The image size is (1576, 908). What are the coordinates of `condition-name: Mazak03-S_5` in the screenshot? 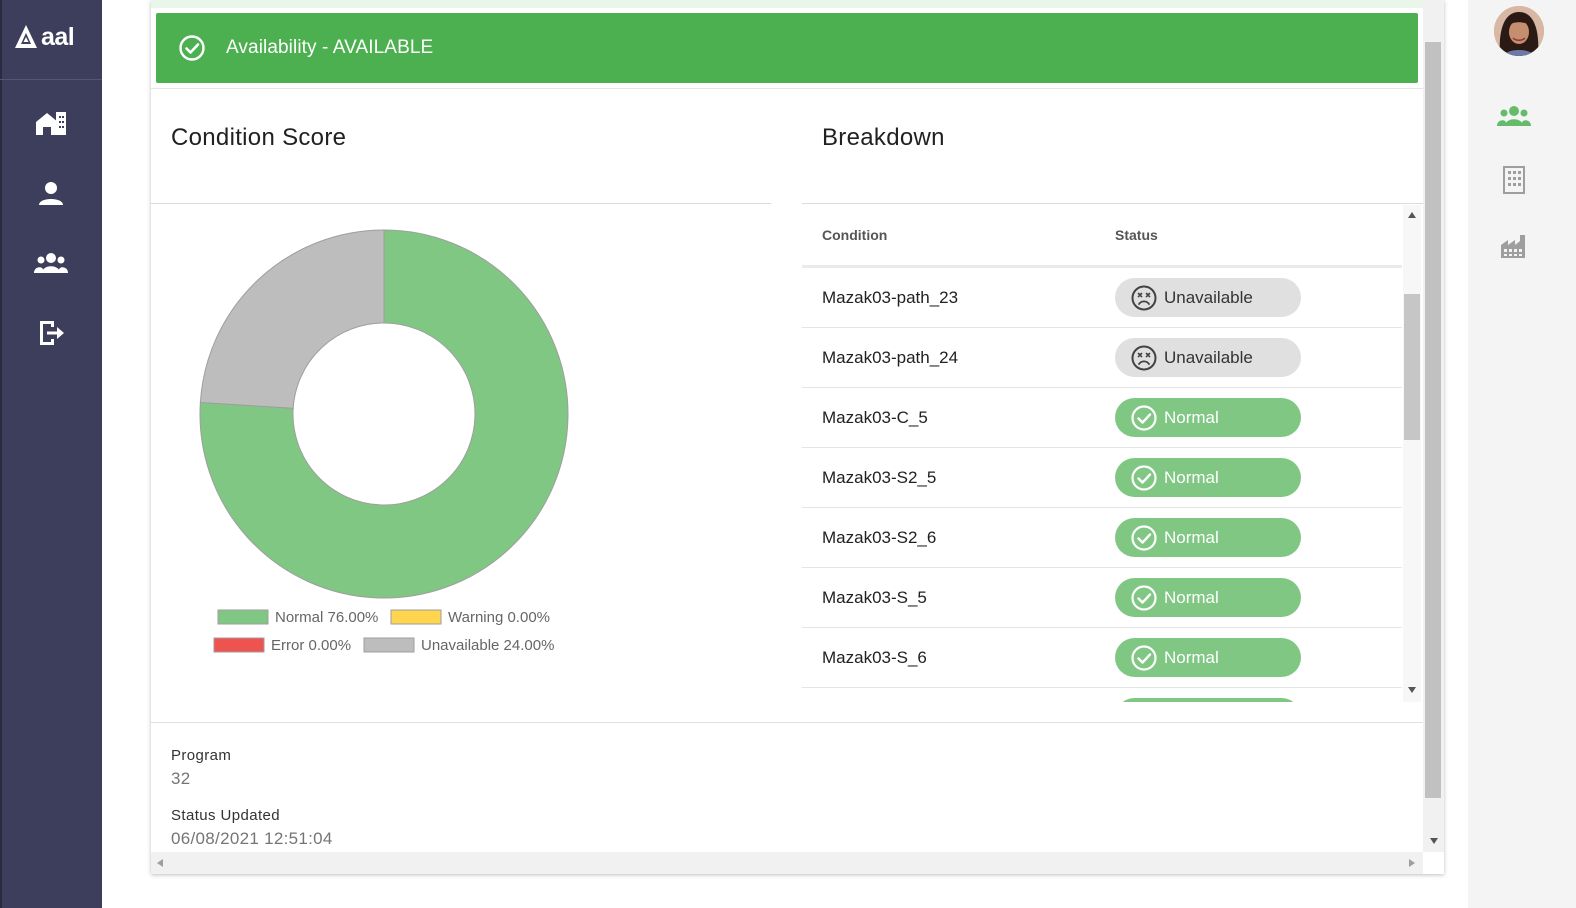 It's located at (874, 597).